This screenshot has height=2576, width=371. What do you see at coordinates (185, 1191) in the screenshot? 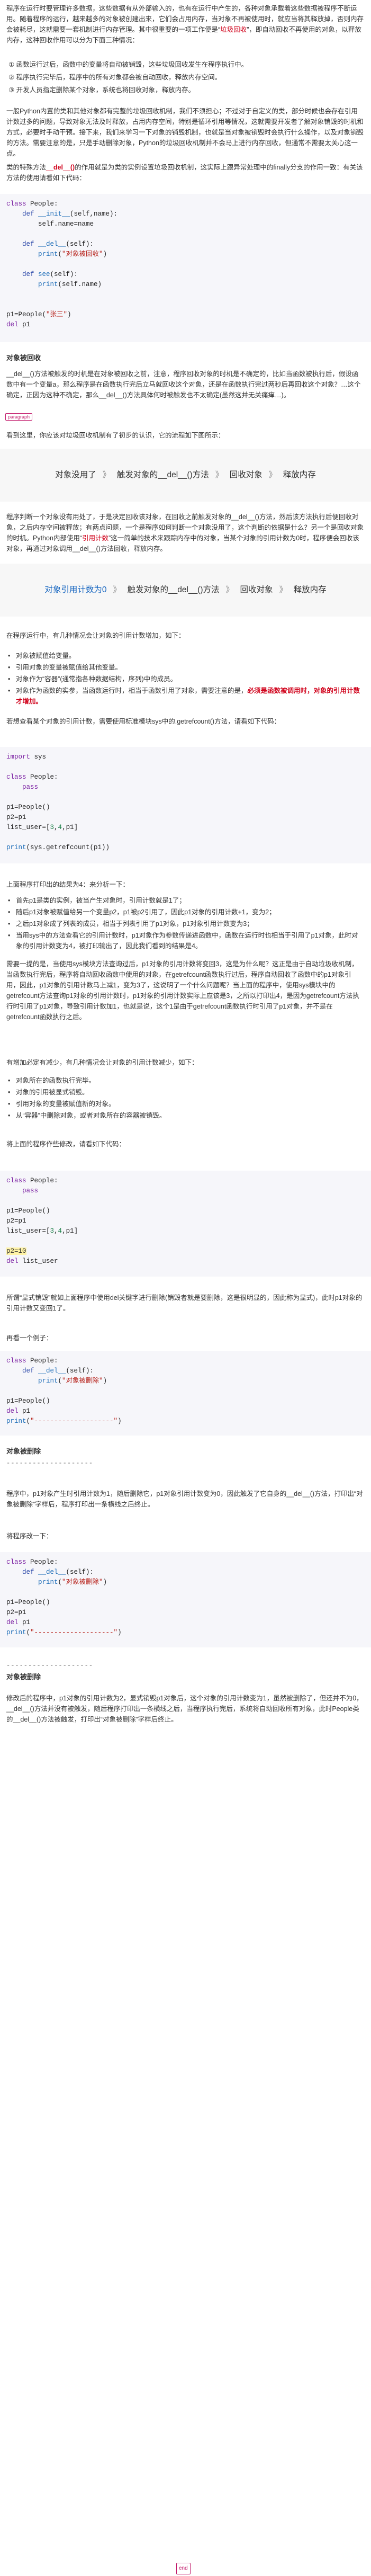
I see `code-line: pass` at bounding box center [185, 1191].